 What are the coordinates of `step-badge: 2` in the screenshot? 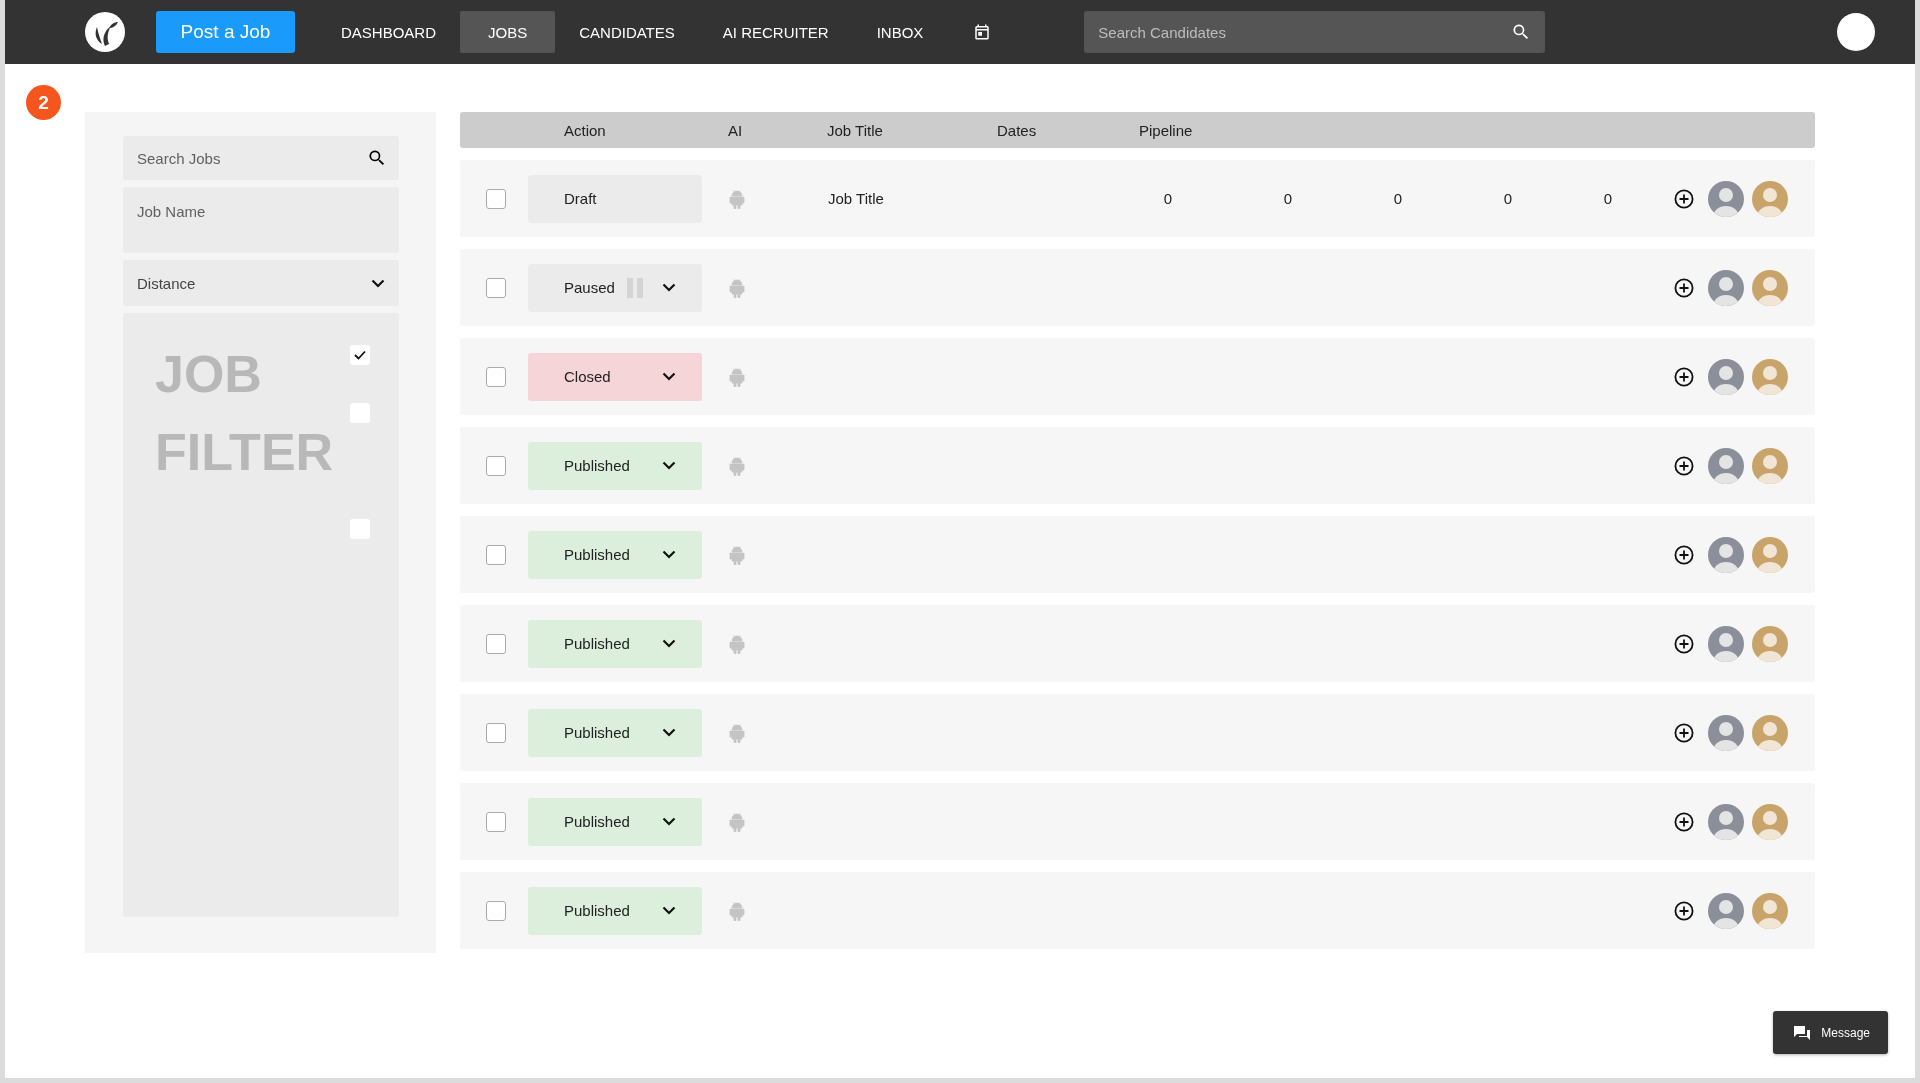 It's located at (43, 102).